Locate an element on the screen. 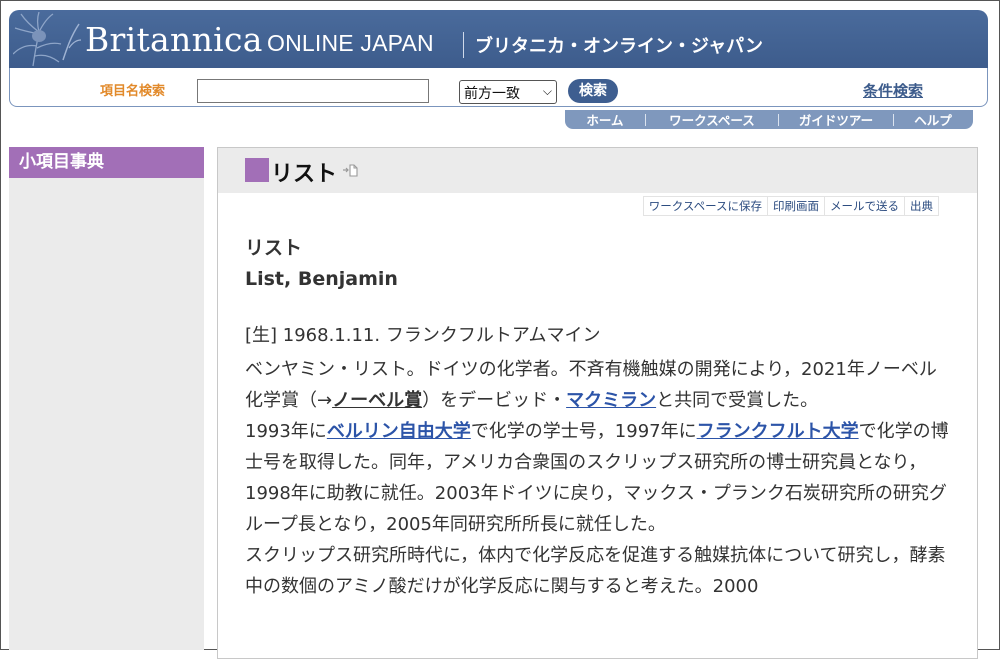 The image size is (1000, 659). search-button: 検索 is located at coordinates (593, 91).